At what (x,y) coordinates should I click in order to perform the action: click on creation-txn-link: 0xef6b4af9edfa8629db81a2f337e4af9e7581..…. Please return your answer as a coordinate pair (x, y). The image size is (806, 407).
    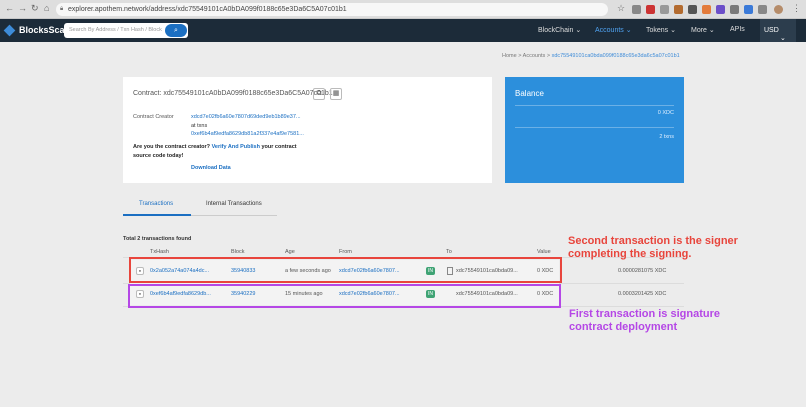
    Looking at the image, I should click on (247, 134).